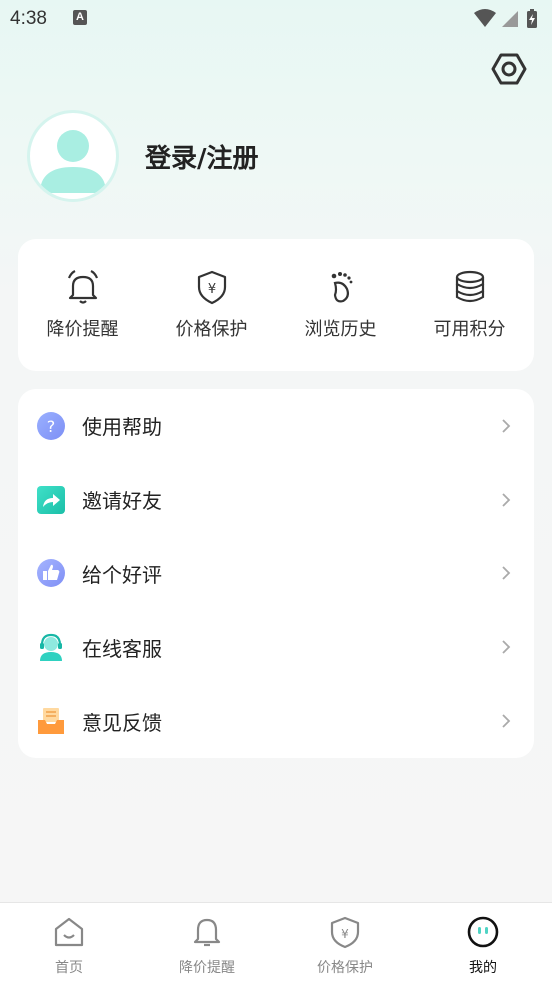 This screenshot has height=983, width=552. What do you see at coordinates (483, 968) in the screenshot?
I see `tab-label: 我的` at bounding box center [483, 968].